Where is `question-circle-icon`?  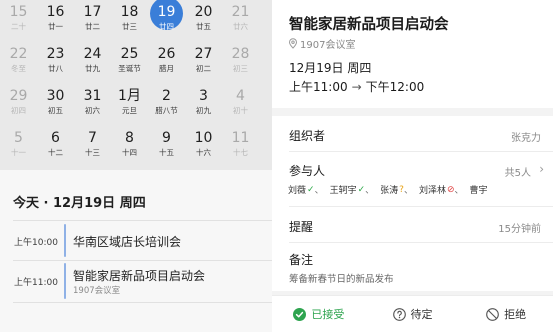 question-circle-icon is located at coordinates (399, 314).